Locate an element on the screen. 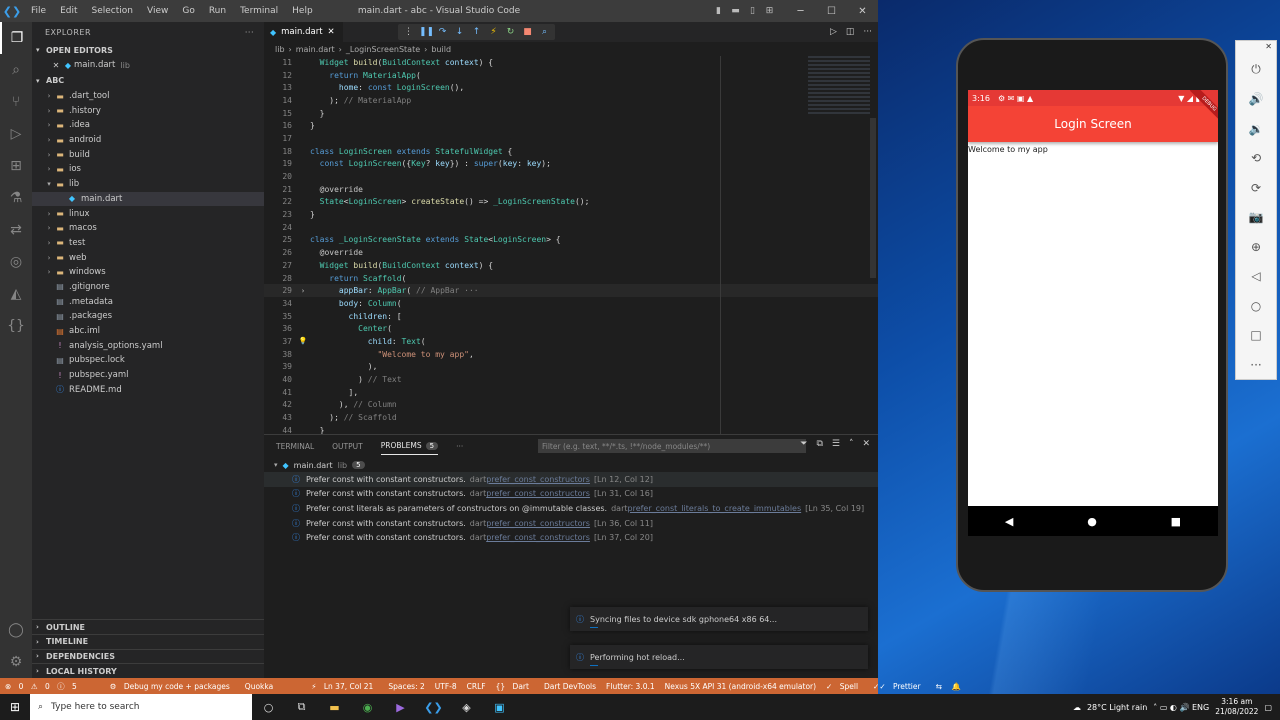 The width and height of the screenshot is (1280, 720). feedback-icon: ⇆ is located at coordinates (939, 686).